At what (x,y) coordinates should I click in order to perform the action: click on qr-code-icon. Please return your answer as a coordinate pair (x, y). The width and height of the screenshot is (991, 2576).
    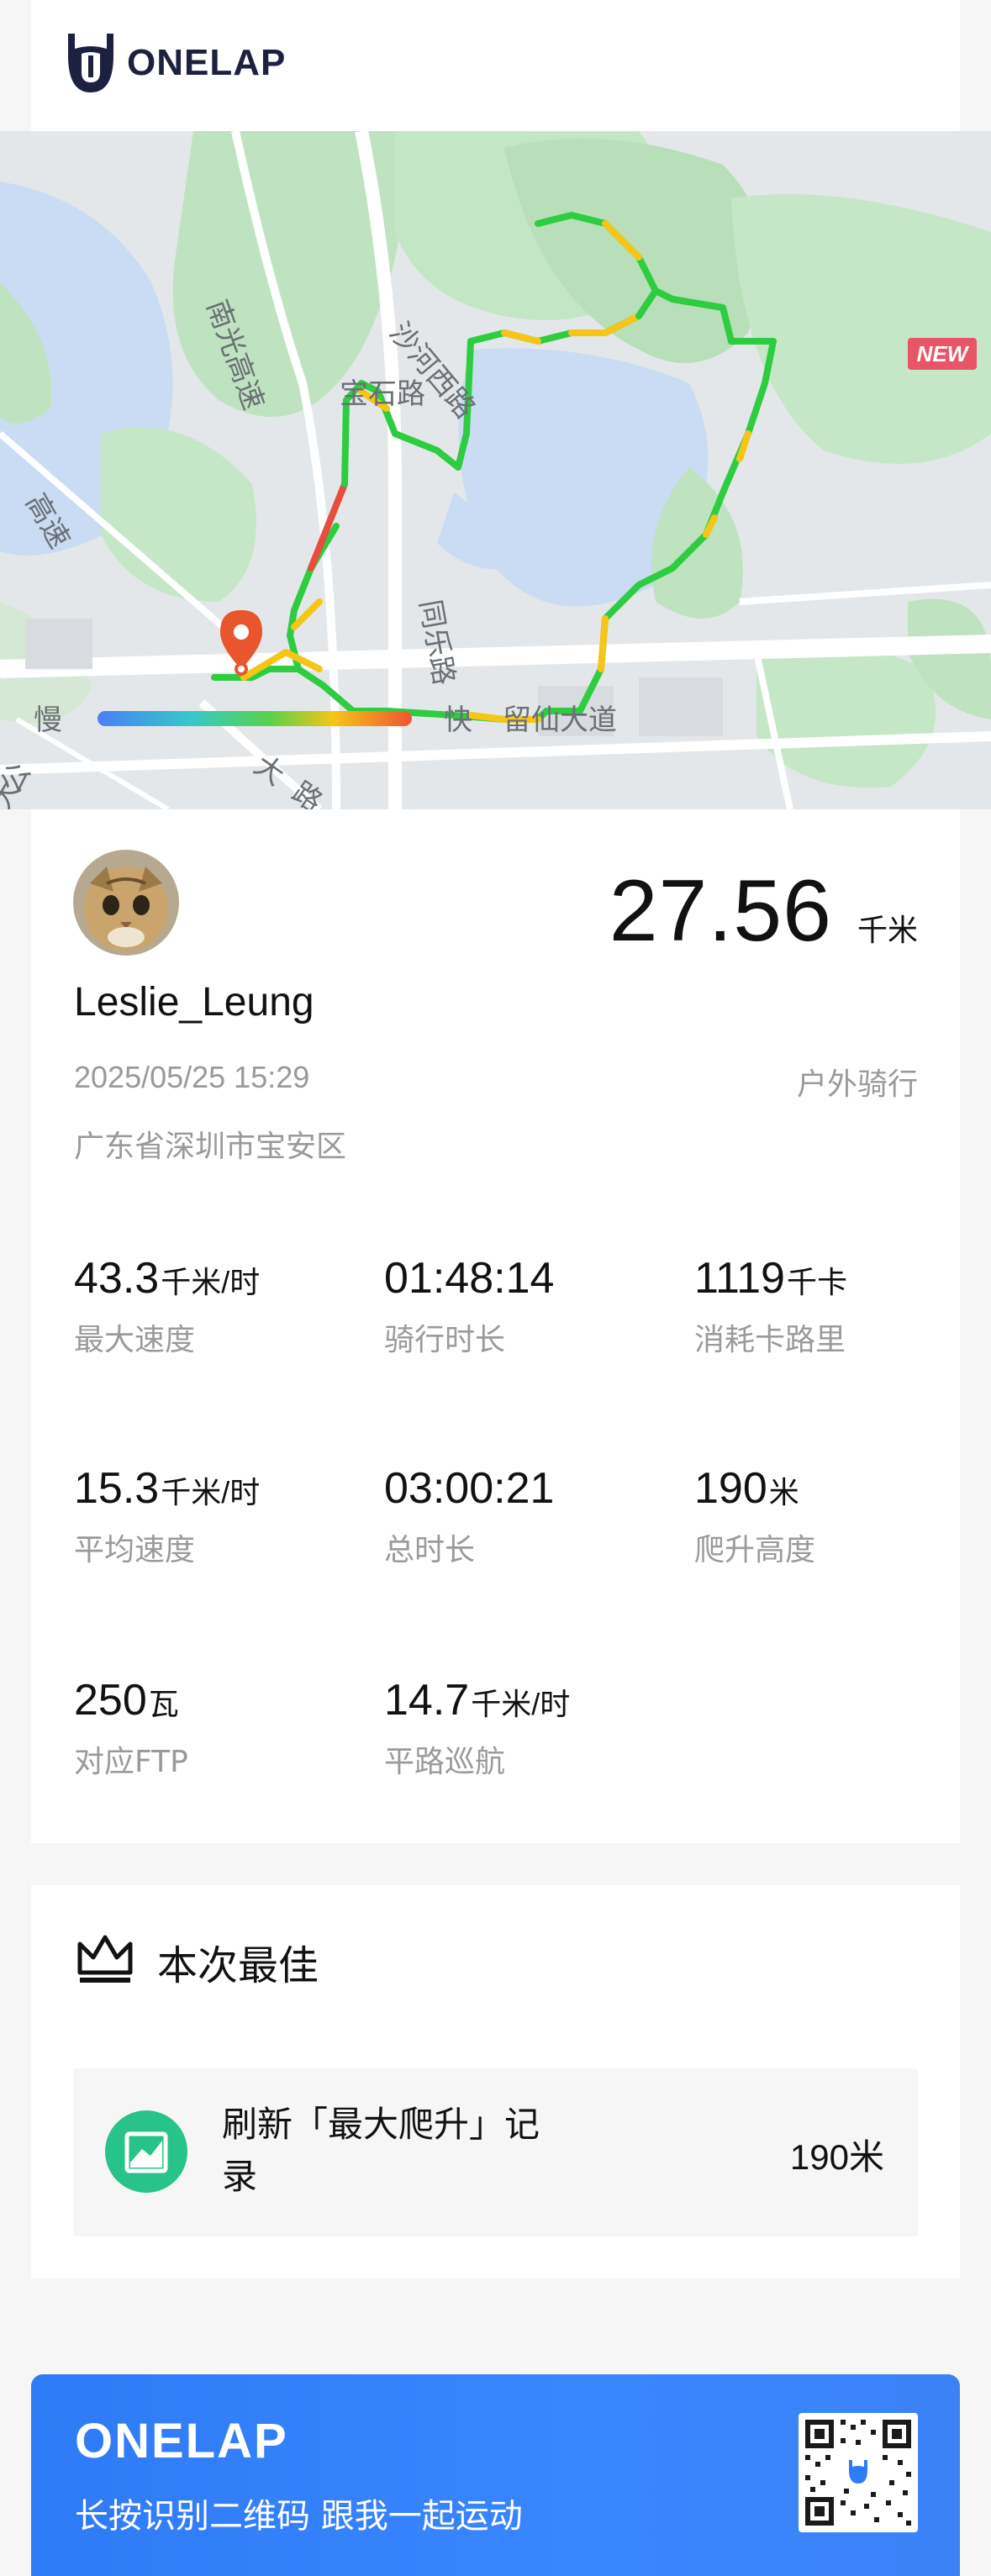
    Looking at the image, I should click on (858, 2473).